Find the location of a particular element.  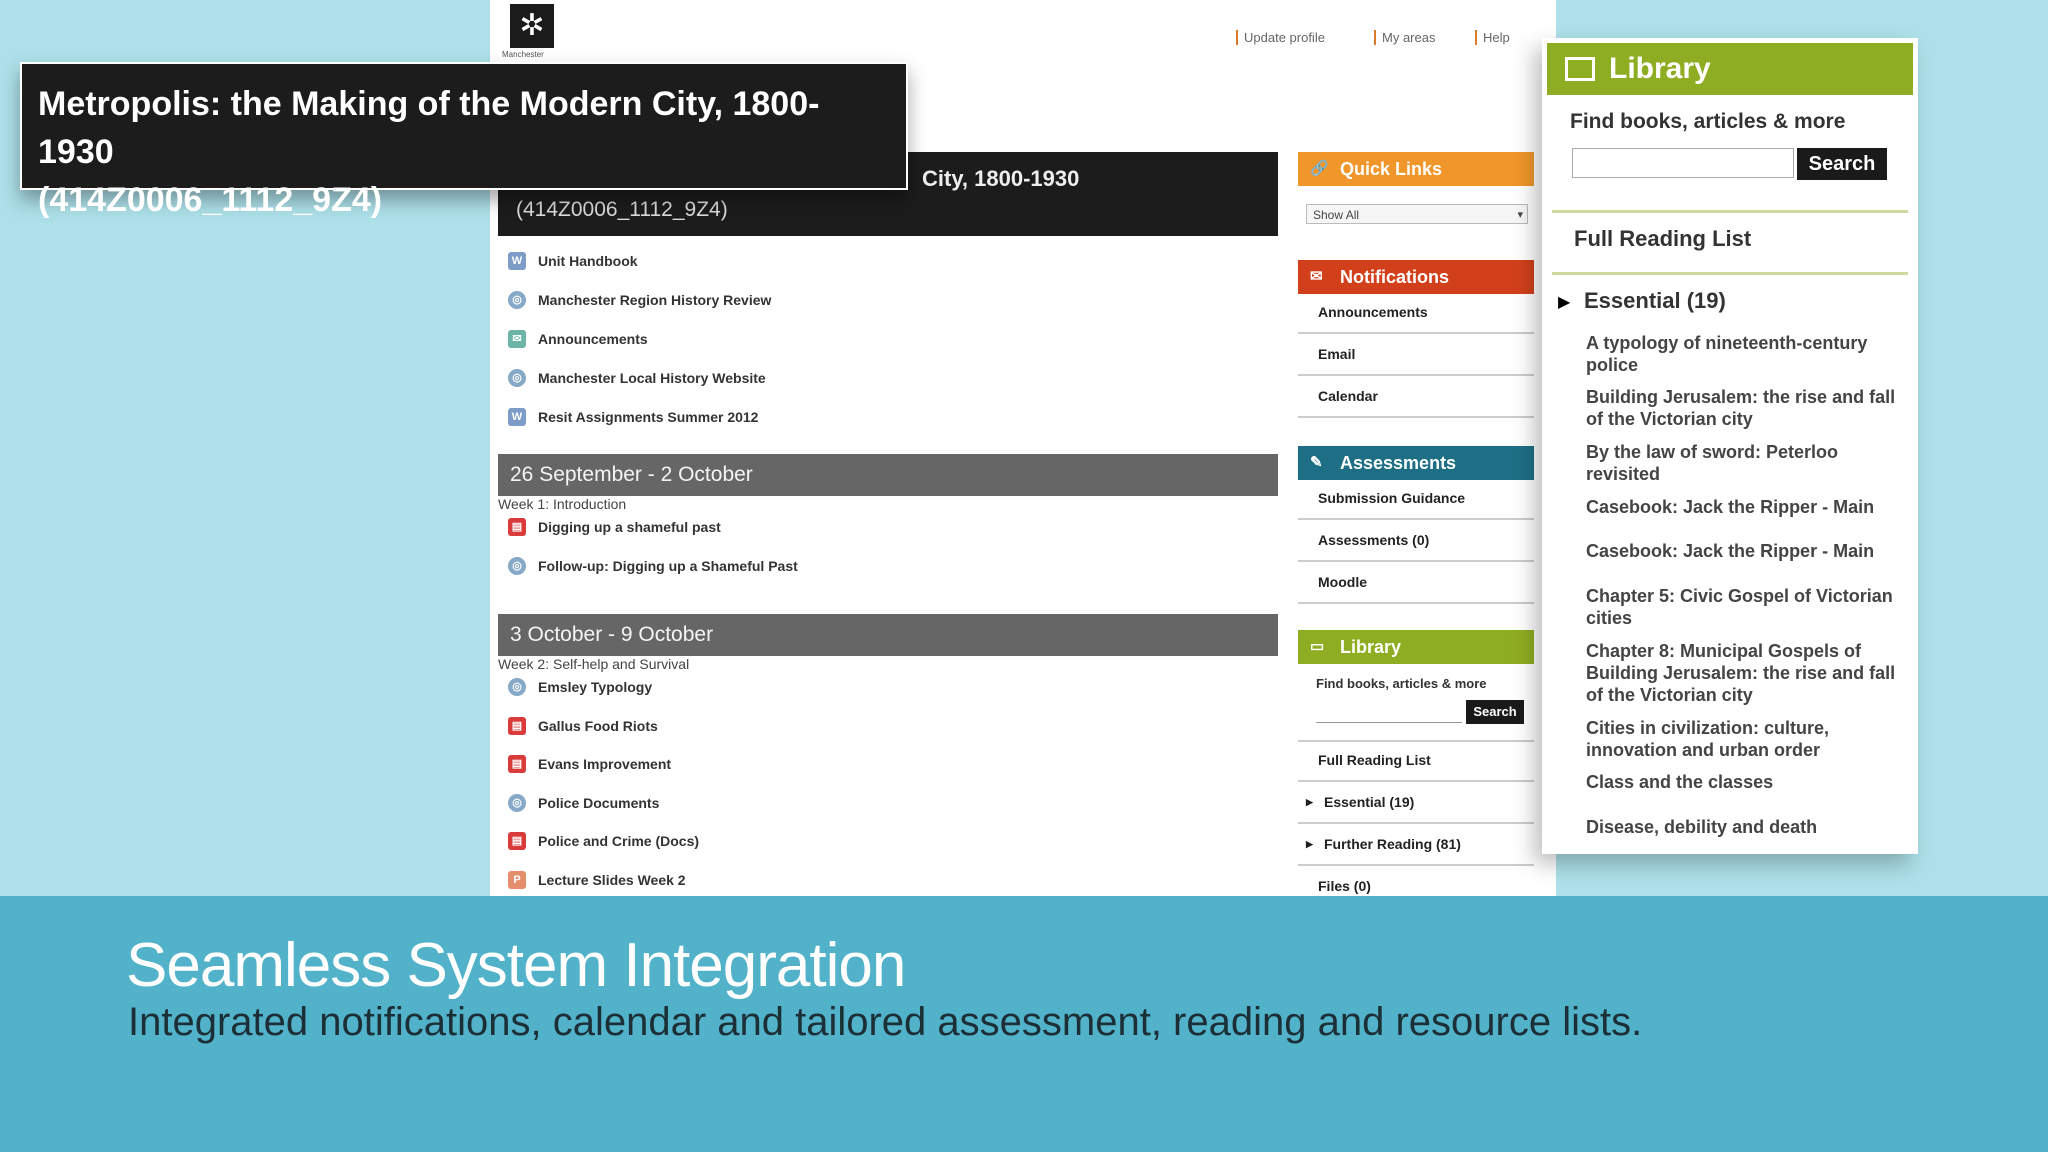

resource-label: Manchester Region History Review is located at coordinates (655, 300).